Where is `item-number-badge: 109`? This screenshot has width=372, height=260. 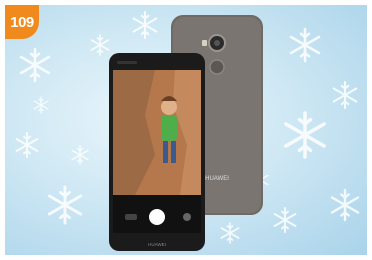 item-number-badge: 109 is located at coordinates (22, 22).